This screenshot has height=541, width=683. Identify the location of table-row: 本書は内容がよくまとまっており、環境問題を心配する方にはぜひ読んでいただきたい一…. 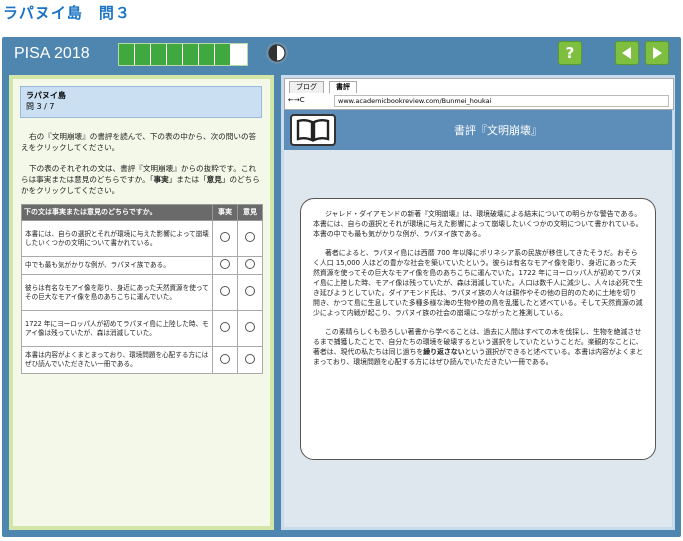
(142, 360).